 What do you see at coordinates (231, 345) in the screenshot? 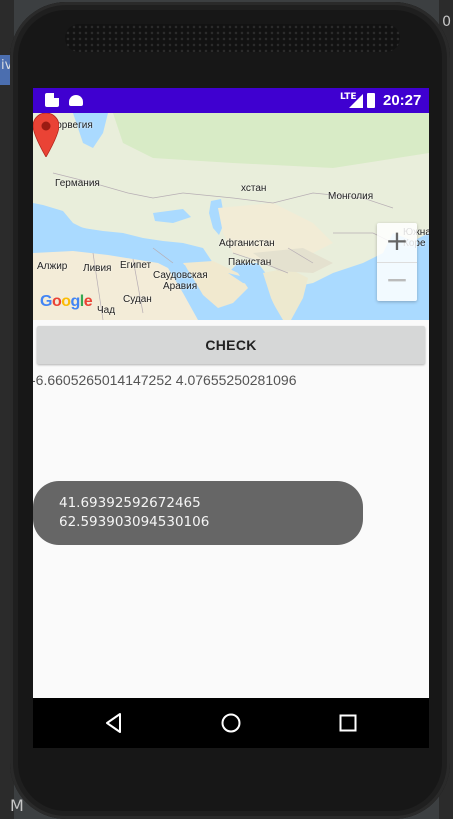
I see `check-button: CHECK` at bounding box center [231, 345].